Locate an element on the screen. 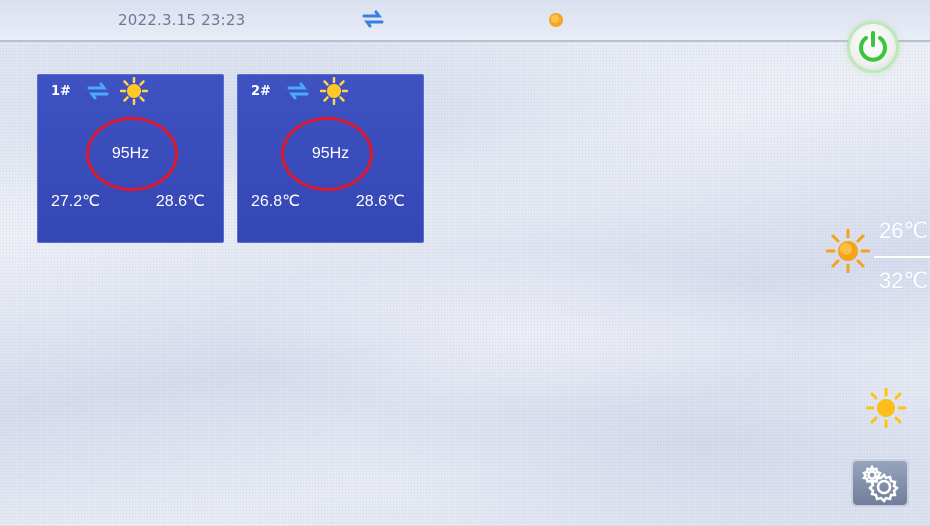  temperature-a: 27.2℃ is located at coordinates (76, 201).